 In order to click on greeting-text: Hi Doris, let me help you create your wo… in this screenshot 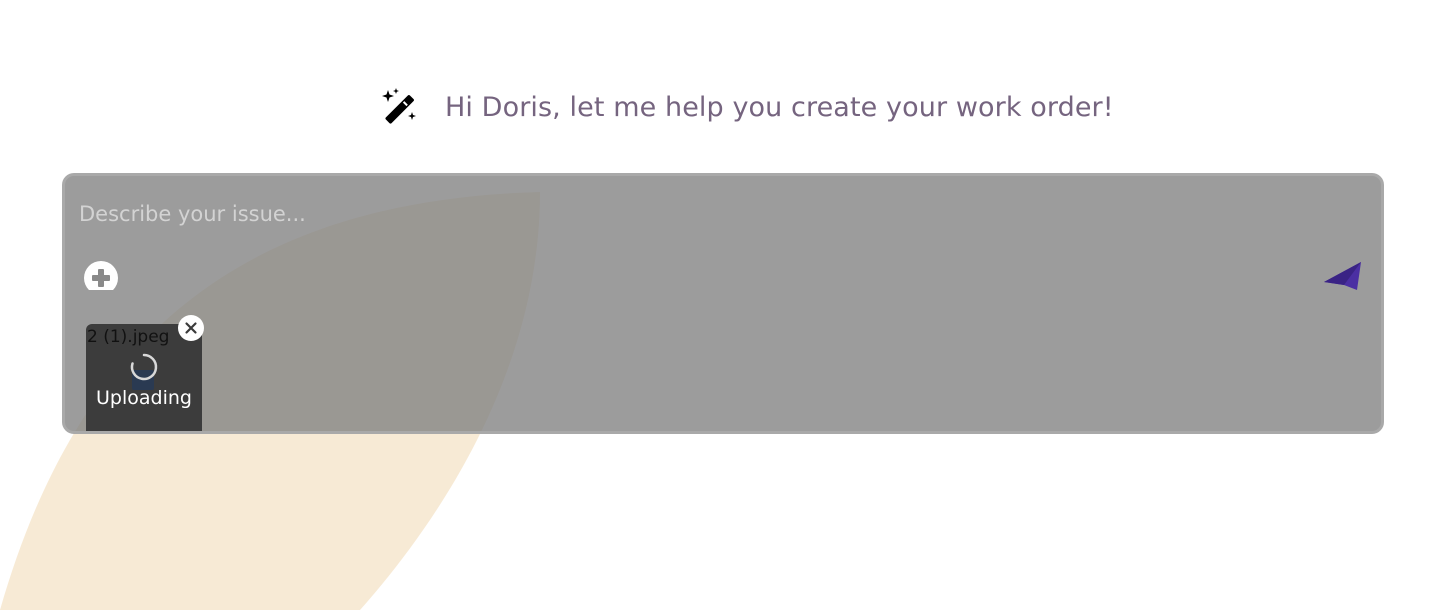, I will do `click(779, 107)`.